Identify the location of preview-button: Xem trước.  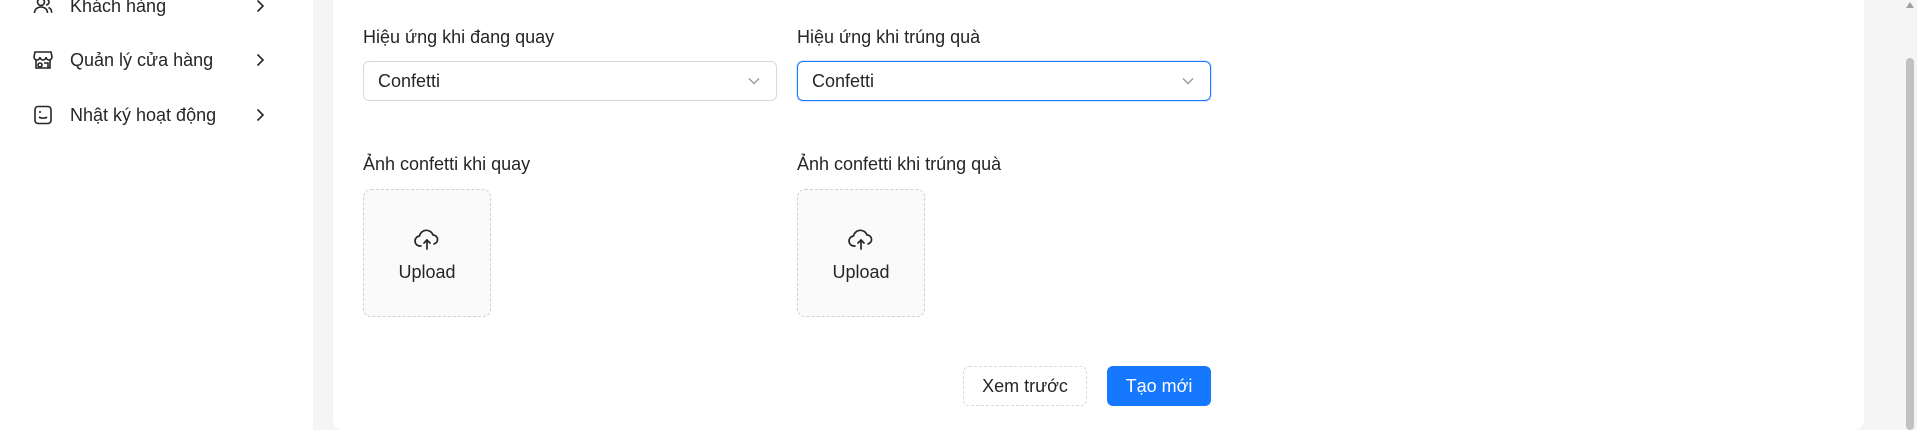
(1025, 386).